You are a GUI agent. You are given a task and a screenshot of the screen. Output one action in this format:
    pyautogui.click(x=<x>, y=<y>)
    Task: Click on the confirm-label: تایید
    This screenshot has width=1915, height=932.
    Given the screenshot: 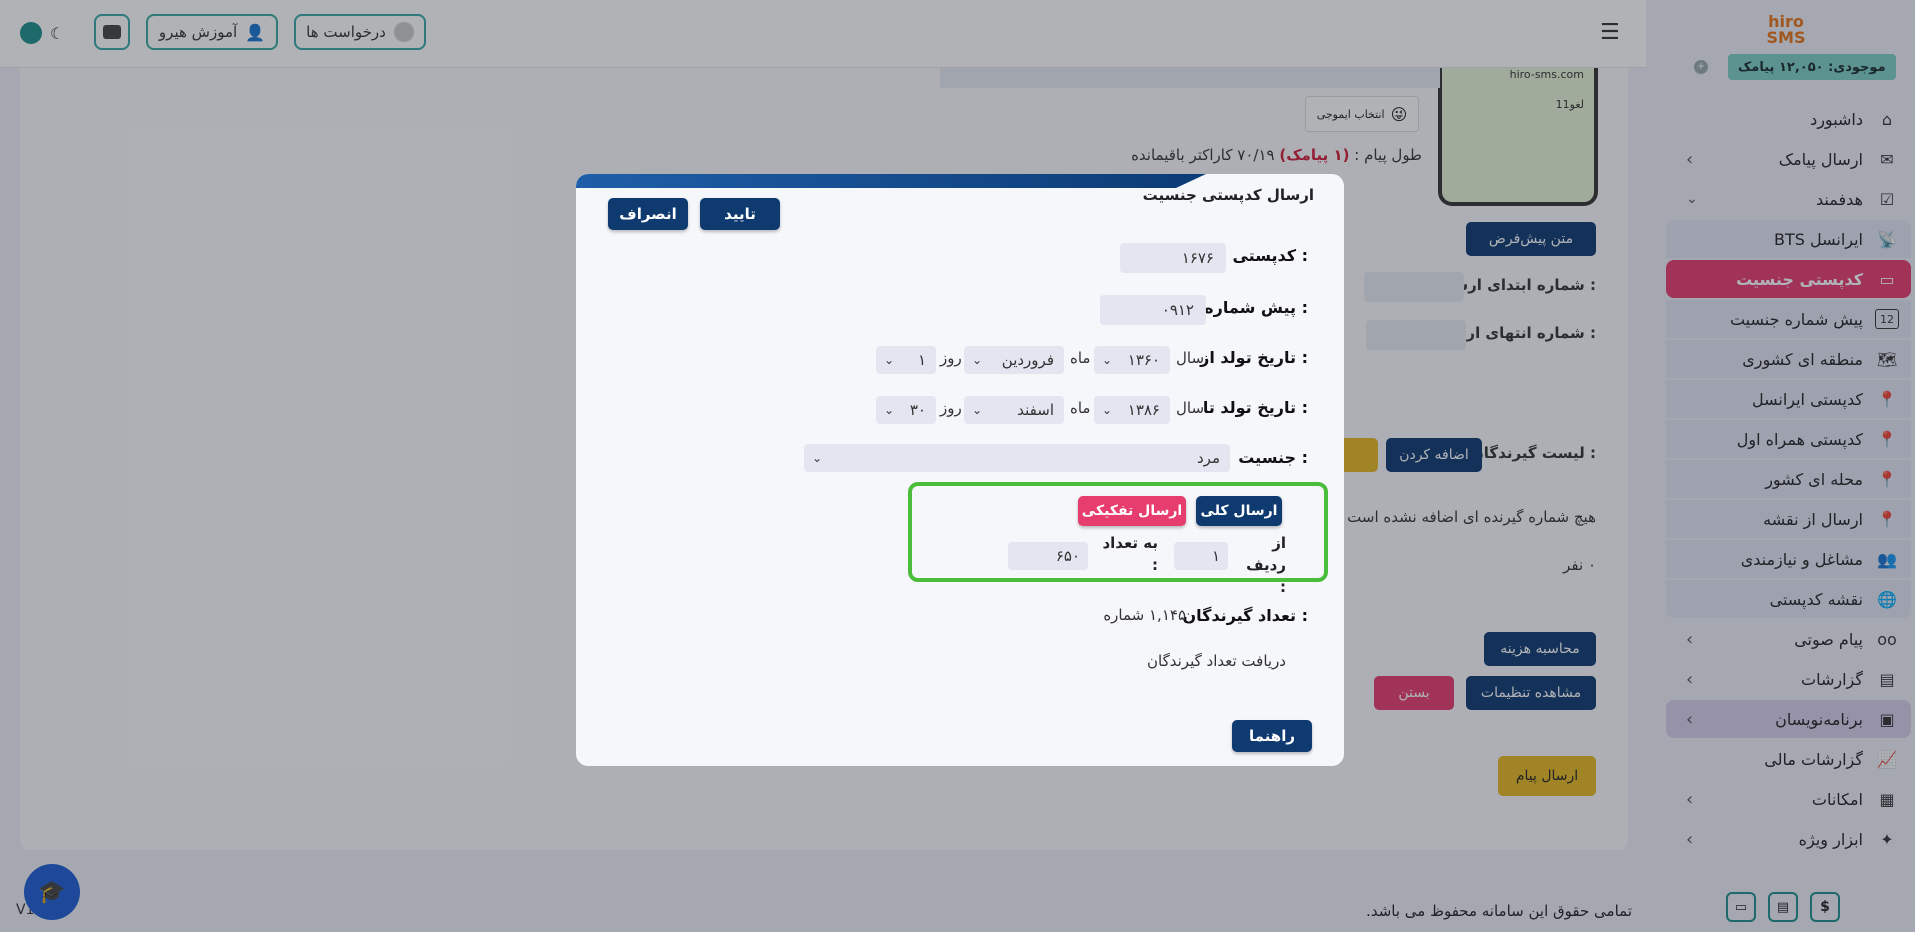 What is the action you would take?
    pyautogui.click(x=740, y=214)
    